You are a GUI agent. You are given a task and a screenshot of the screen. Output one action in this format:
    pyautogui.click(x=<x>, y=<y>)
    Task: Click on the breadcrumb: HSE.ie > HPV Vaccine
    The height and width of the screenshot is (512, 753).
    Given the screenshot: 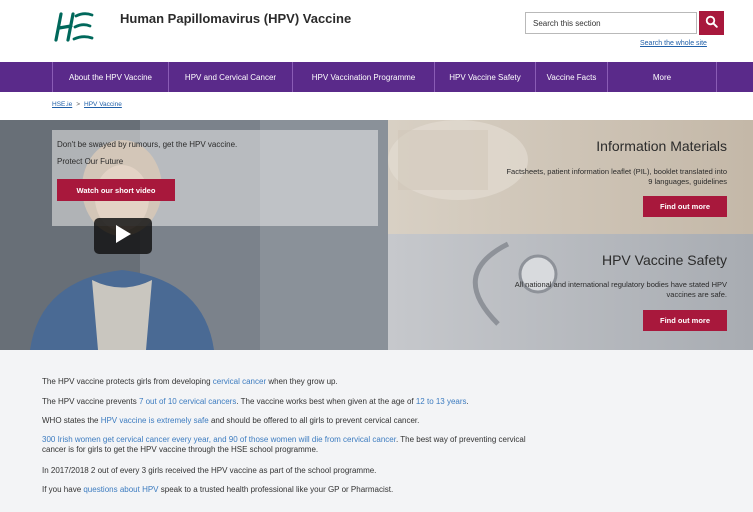 What is the action you would take?
    pyautogui.click(x=87, y=104)
    